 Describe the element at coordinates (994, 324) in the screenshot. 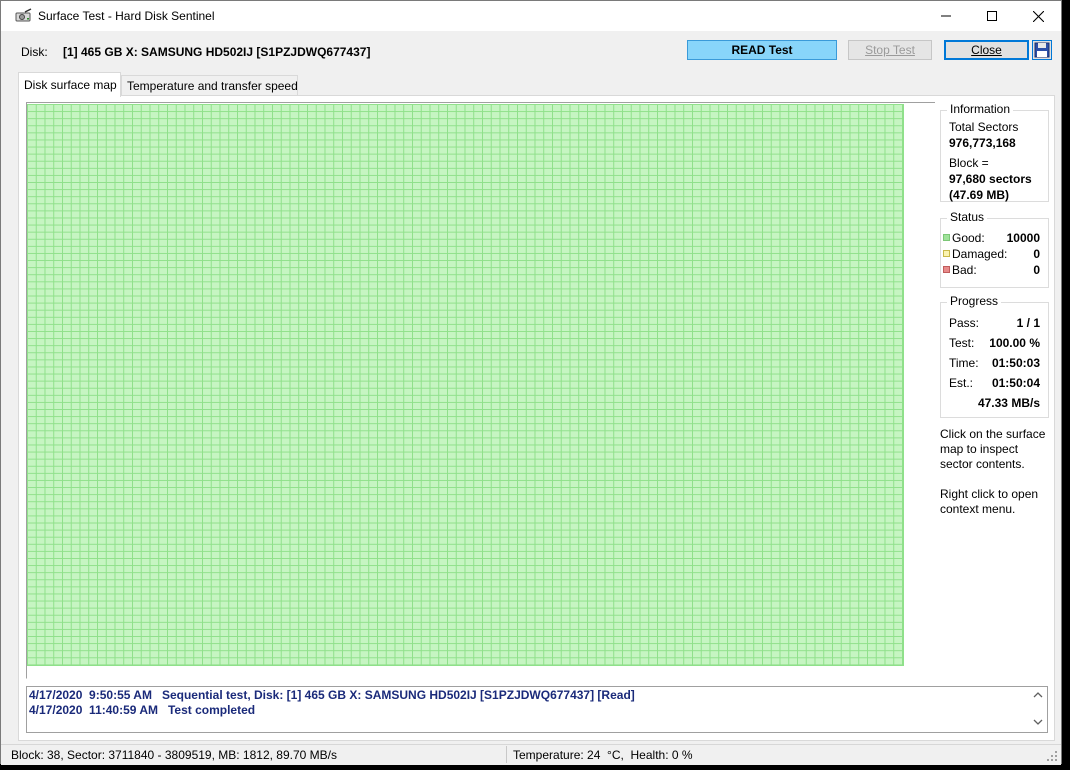

I see `pass-row: Pass: 1 / 1` at that location.